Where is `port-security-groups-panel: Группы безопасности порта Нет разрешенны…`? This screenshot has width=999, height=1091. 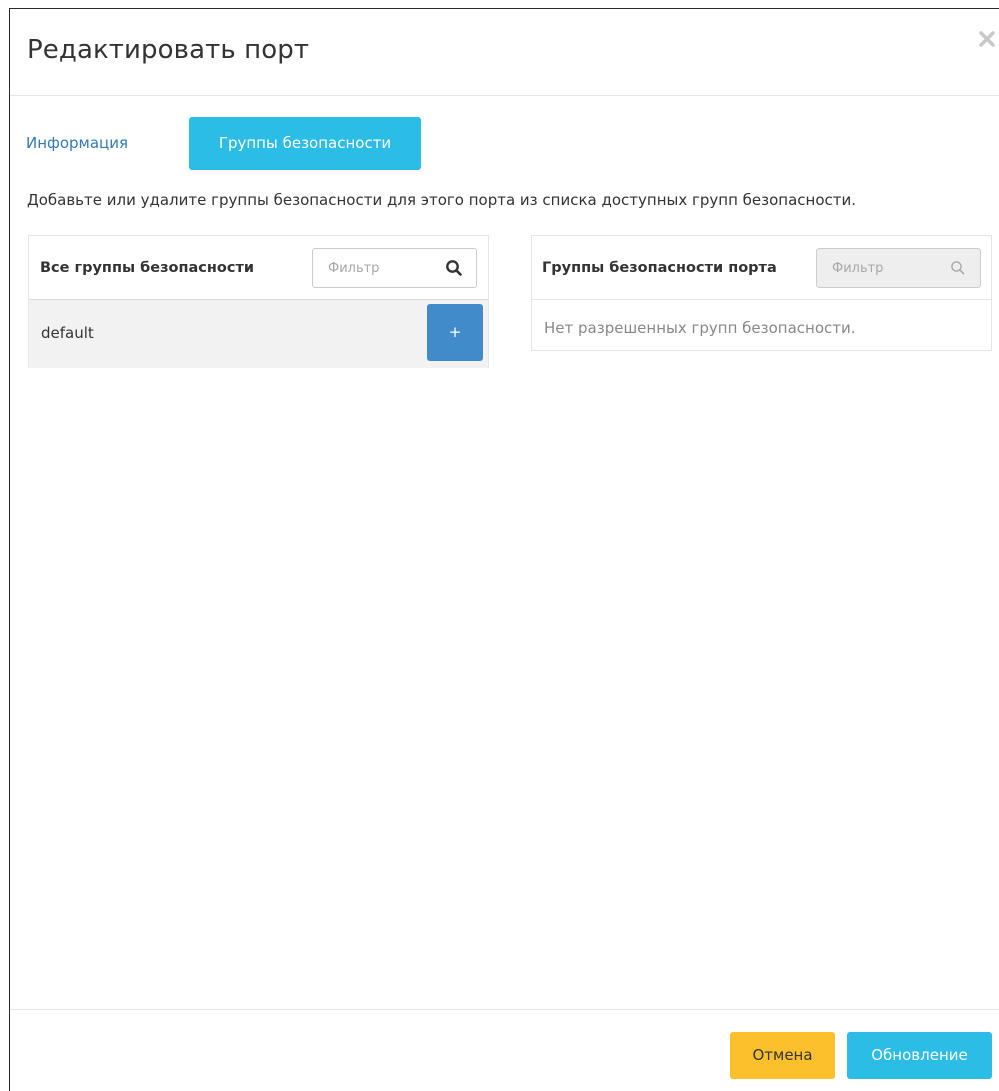 port-security-groups-panel: Группы безопасности порта Нет разрешенны… is located at coordinates (761, 293).